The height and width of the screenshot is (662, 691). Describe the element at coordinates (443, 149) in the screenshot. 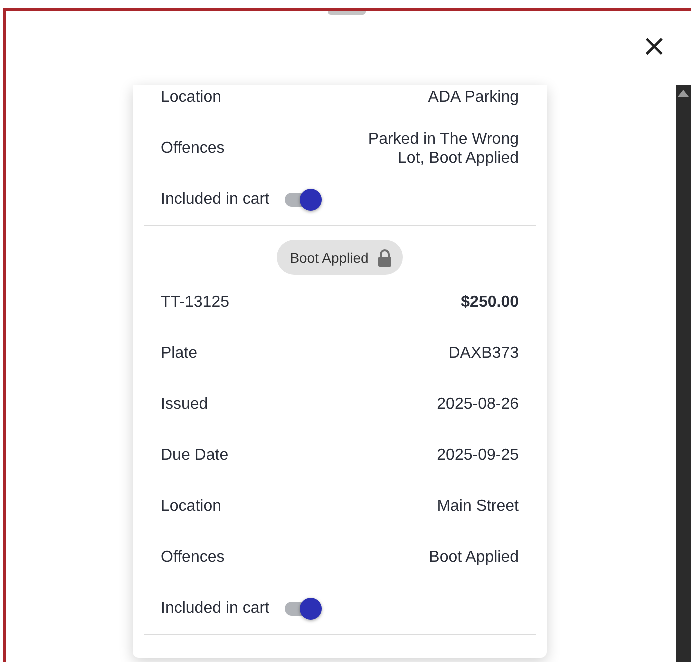

I see `field-value: Parked in The Wrong Lot, Boot Applied` at that location.